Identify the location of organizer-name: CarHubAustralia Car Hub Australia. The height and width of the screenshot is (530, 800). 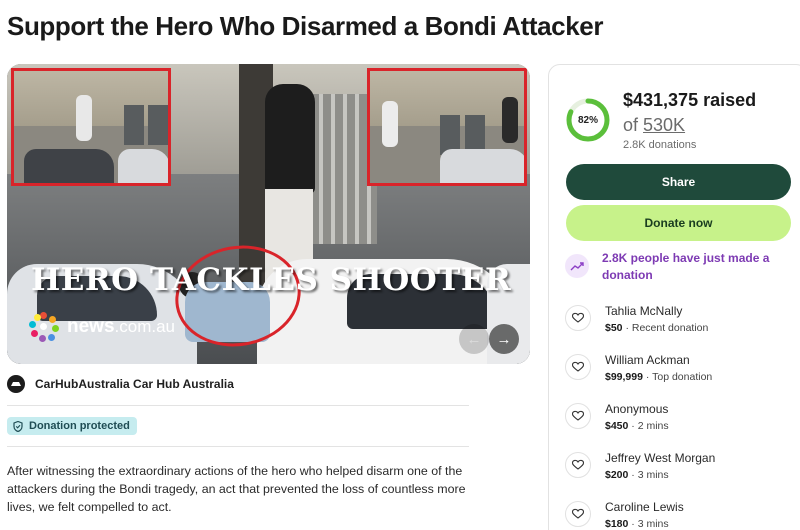
(134, 384).